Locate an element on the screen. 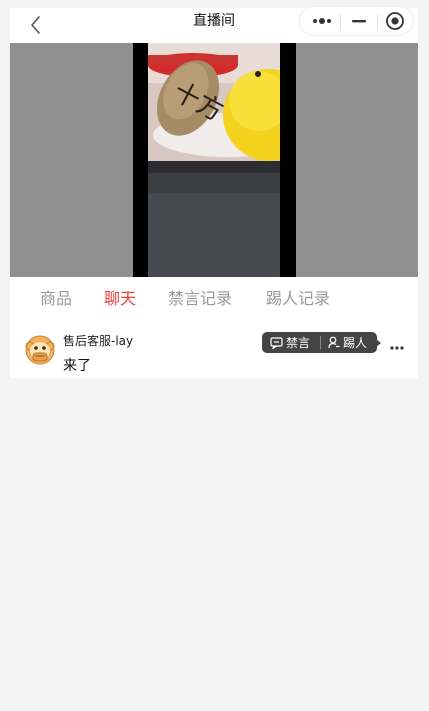 Image resolution: width=429 pixels, height=711 pixels. tab-mute-records: 禁言记录 is located at coordinates (200, 299).